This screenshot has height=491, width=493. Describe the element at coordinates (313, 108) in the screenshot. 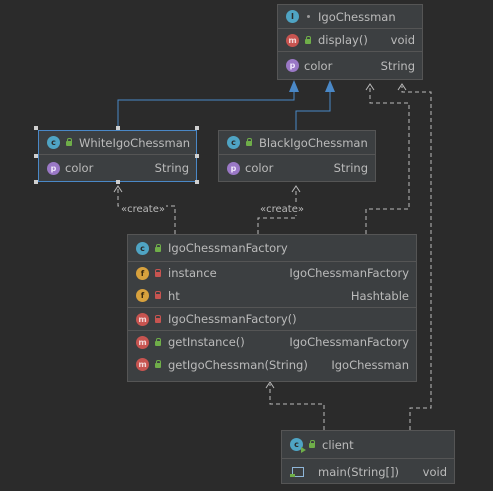

I see `realization-black` at that location.